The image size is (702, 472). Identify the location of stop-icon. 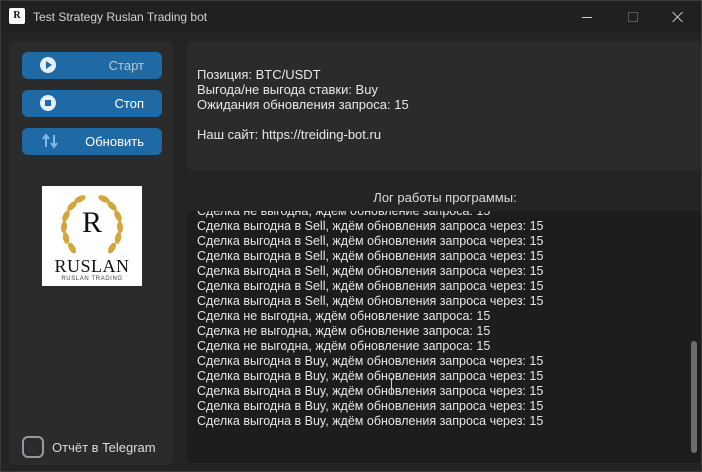
(48, 103).